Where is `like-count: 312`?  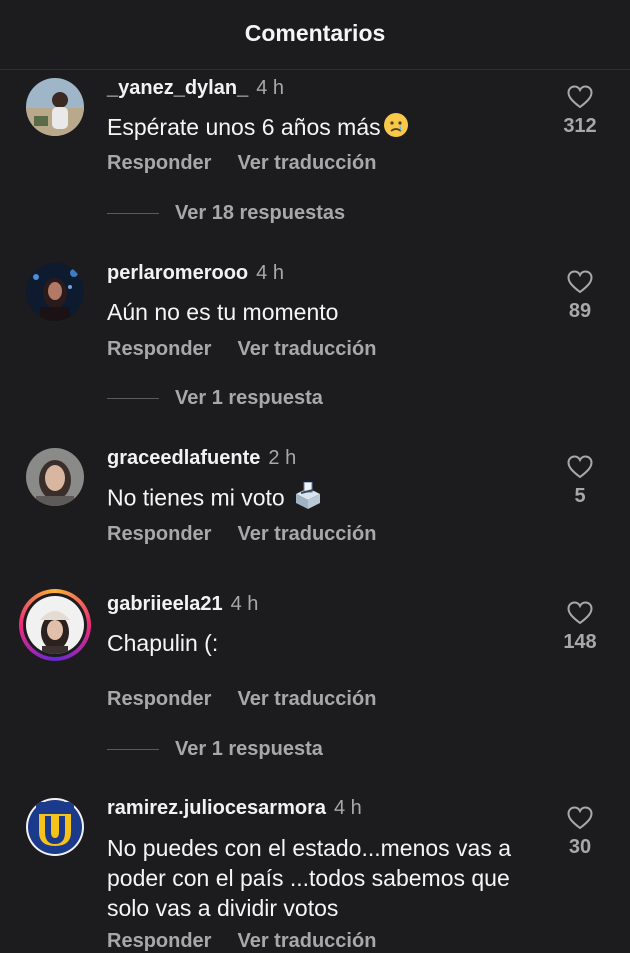 like-count: 312 is located at coordinates (580, 126).